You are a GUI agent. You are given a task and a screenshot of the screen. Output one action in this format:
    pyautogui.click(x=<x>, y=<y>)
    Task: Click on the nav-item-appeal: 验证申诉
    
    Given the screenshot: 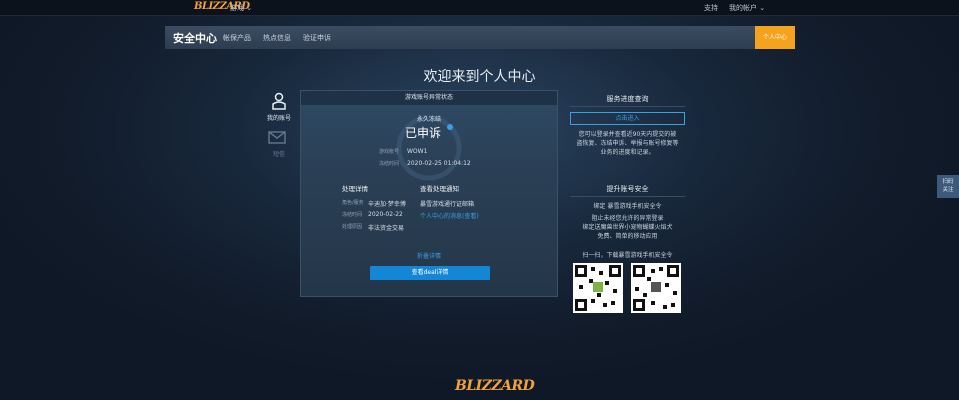 What is the action you would take?
    pyautogui.click(x=317, y=38)
    